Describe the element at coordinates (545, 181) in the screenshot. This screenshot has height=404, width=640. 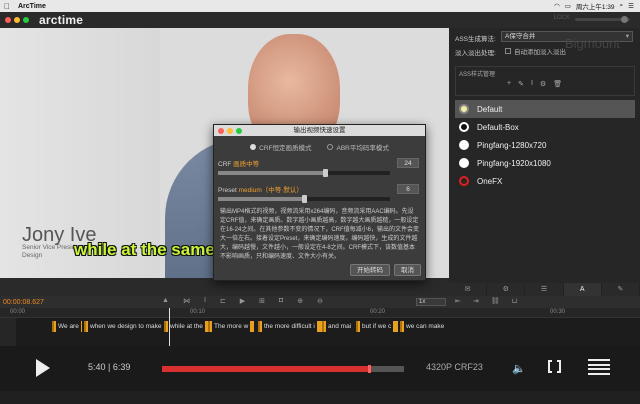
I see `style-item: OneFX` at that location.